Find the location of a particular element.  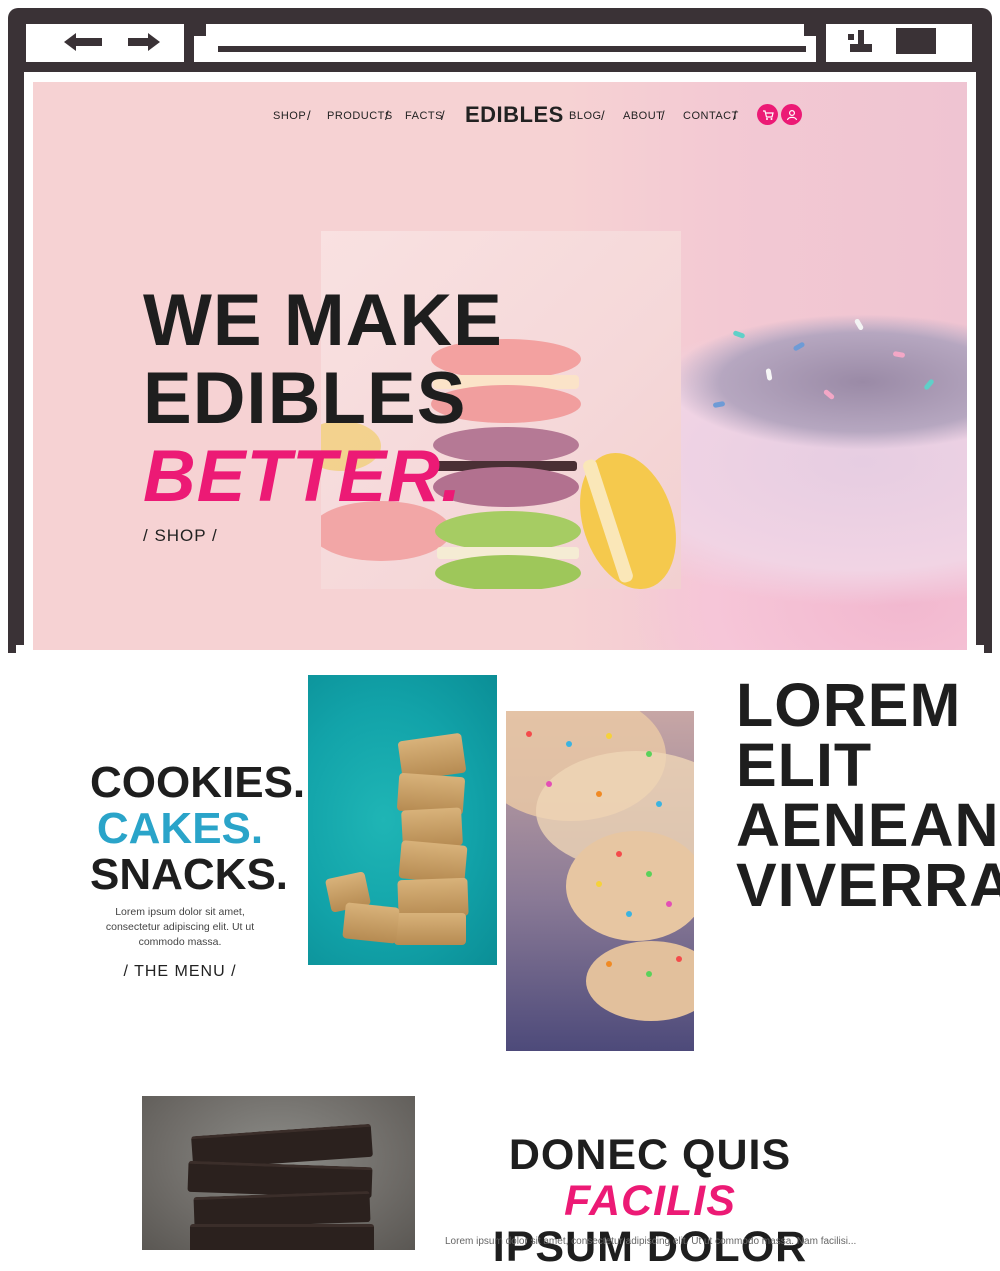

sprinkle-cookie-image is located at coordinates (600, 881).